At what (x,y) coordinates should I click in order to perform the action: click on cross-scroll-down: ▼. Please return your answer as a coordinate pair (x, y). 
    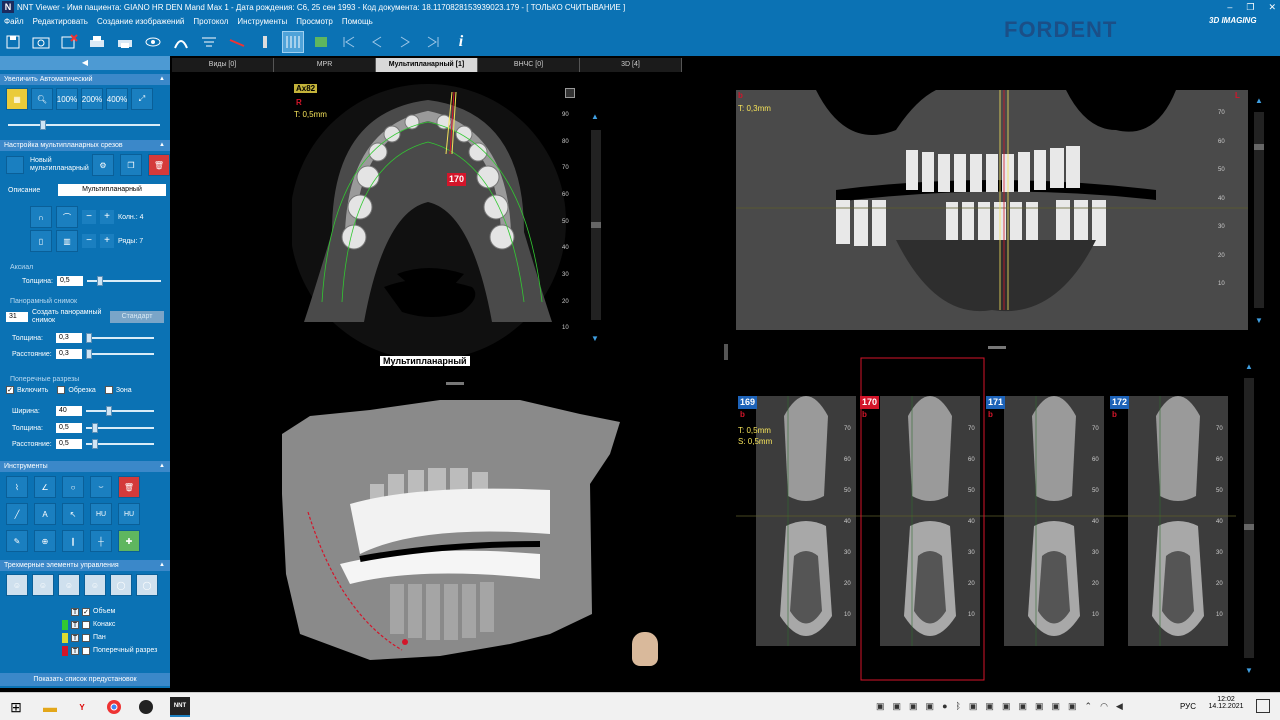
    Looking at the image, I should click on (1249, 671).